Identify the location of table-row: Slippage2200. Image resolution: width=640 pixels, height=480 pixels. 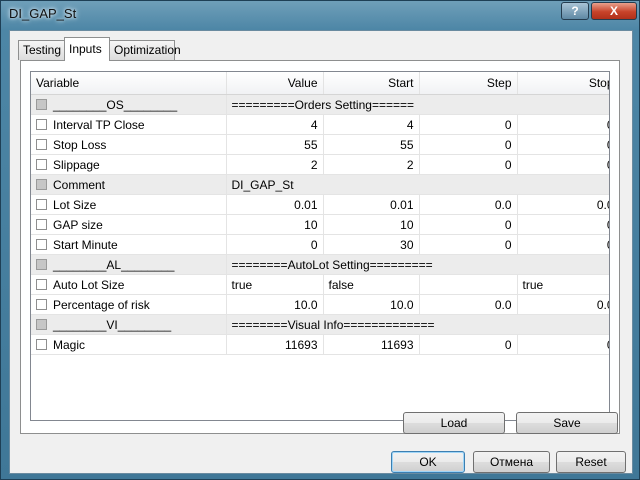
(320, 164).